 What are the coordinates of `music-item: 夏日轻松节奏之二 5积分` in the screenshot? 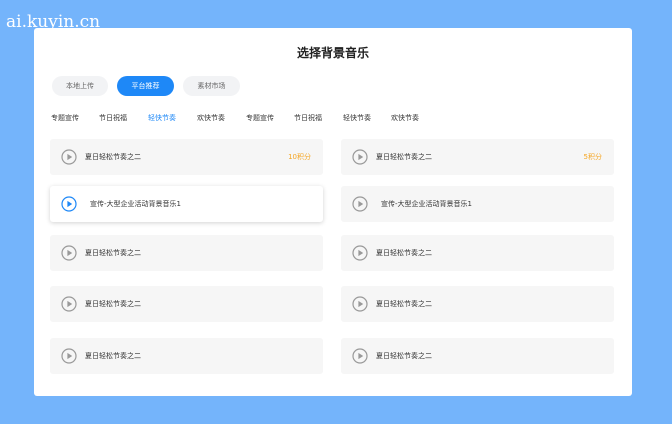 It's located at (477, 157).